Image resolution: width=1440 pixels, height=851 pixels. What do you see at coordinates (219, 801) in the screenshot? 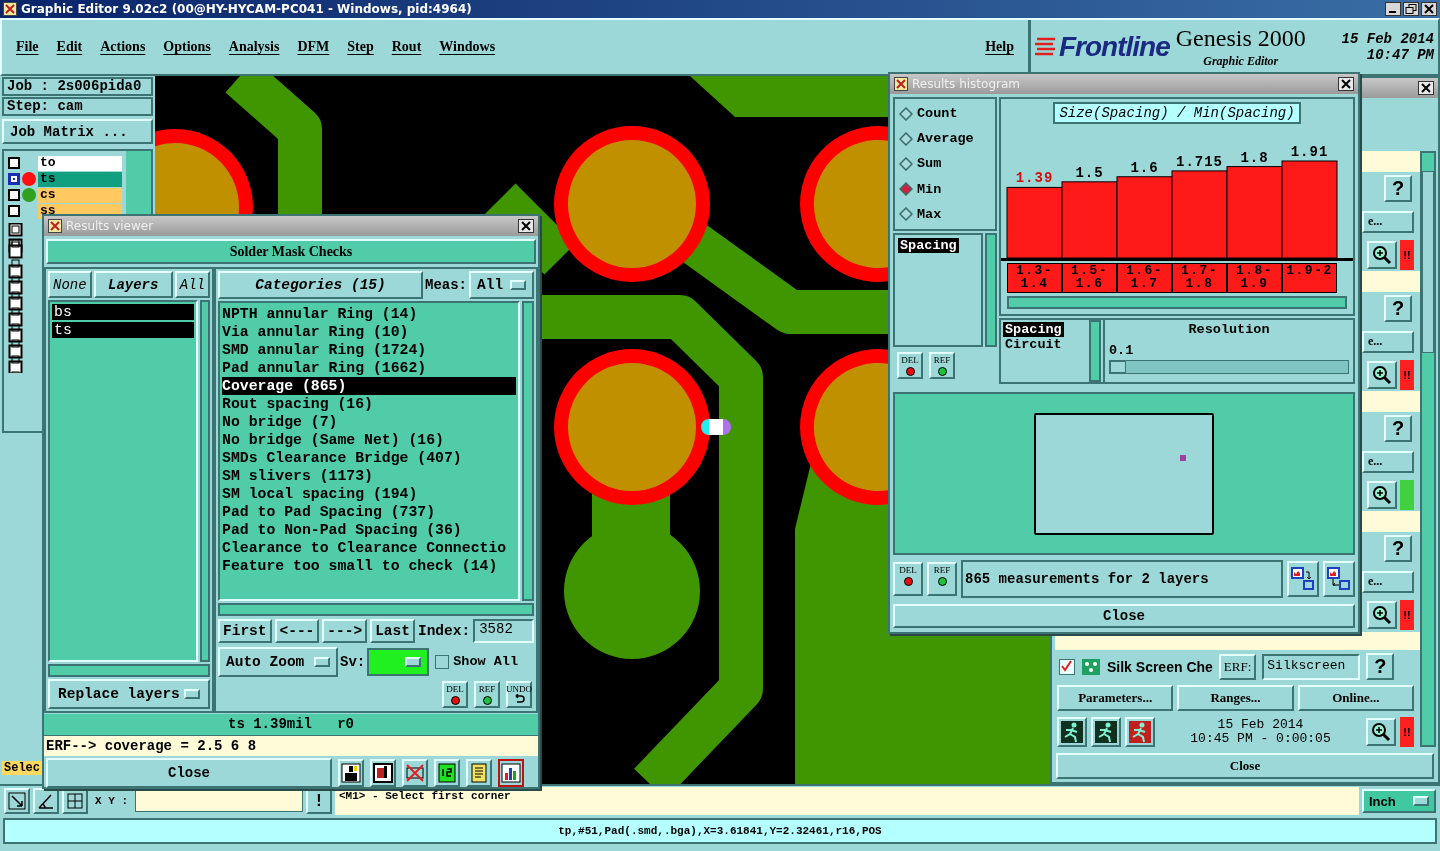
I see `coordinates-field` at bounding box center [219, 801].